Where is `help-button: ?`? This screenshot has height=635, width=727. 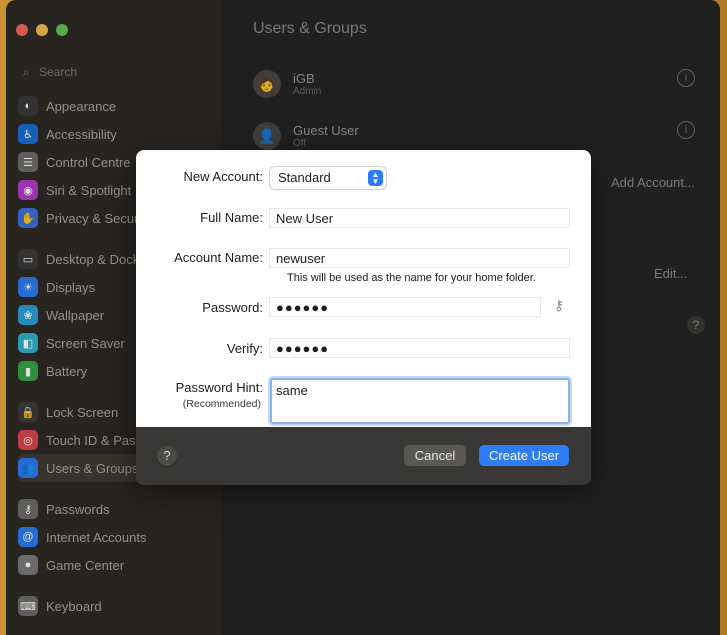 help-button: ? is located at coordinates (167, 456).